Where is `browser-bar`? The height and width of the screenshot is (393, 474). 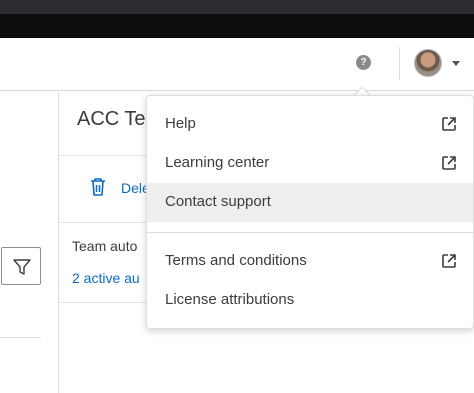
browser-bar is located at coordinates (237, 26).